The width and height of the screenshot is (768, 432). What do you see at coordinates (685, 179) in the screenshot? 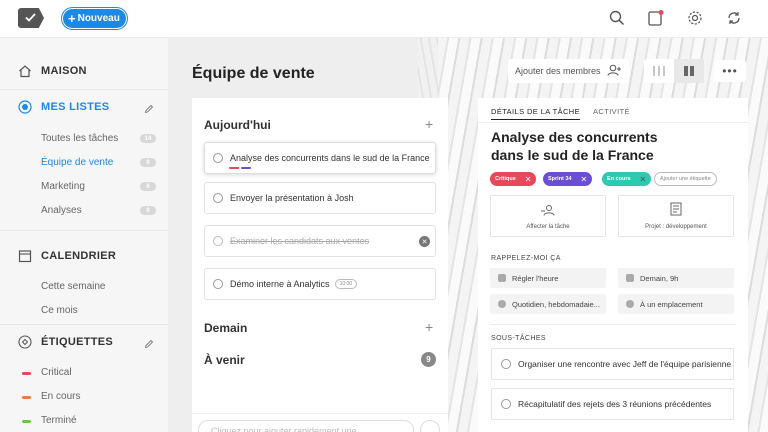
I see `add-tag-button: Ajouter une étiquette` at bounding box center [685, 179].